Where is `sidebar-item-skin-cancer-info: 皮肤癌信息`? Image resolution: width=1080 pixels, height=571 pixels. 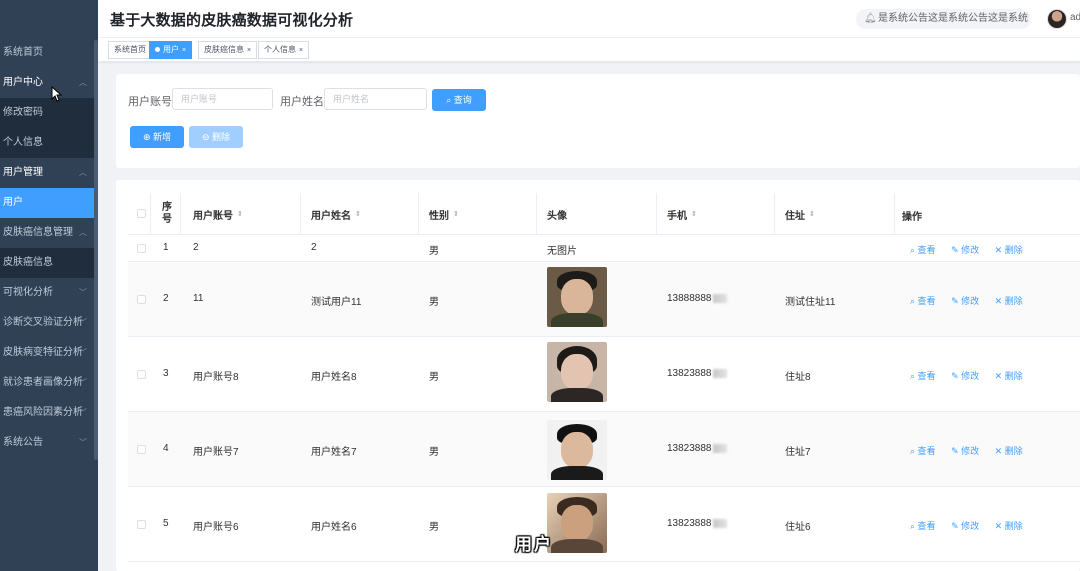
sidebar-item-skin-cancer-info: 皮肤癌信息 is located at coordinates (49, 263).